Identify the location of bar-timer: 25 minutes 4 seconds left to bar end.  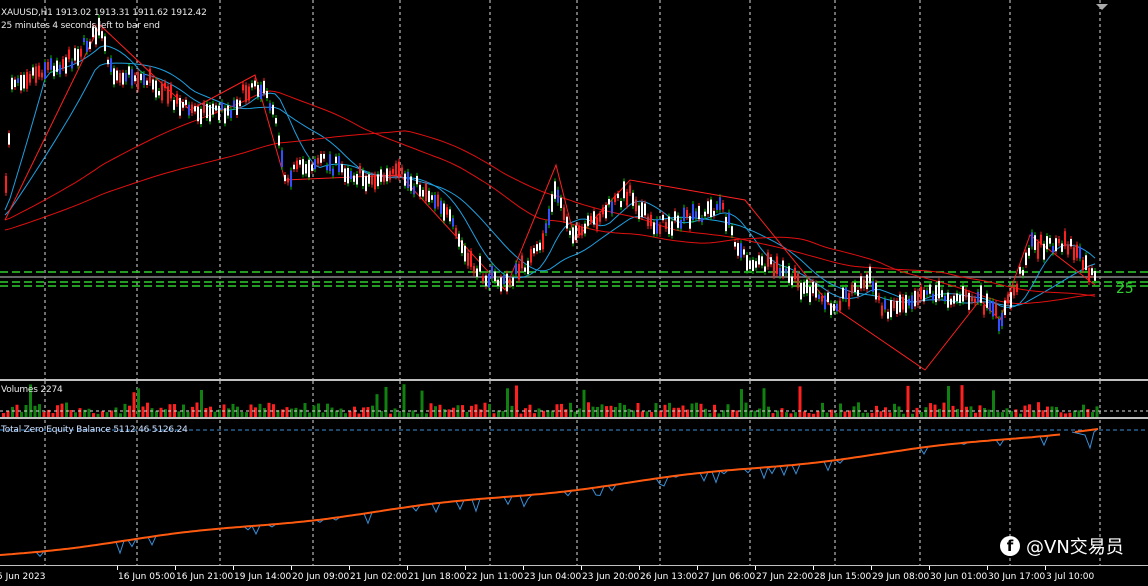
(80, 26).